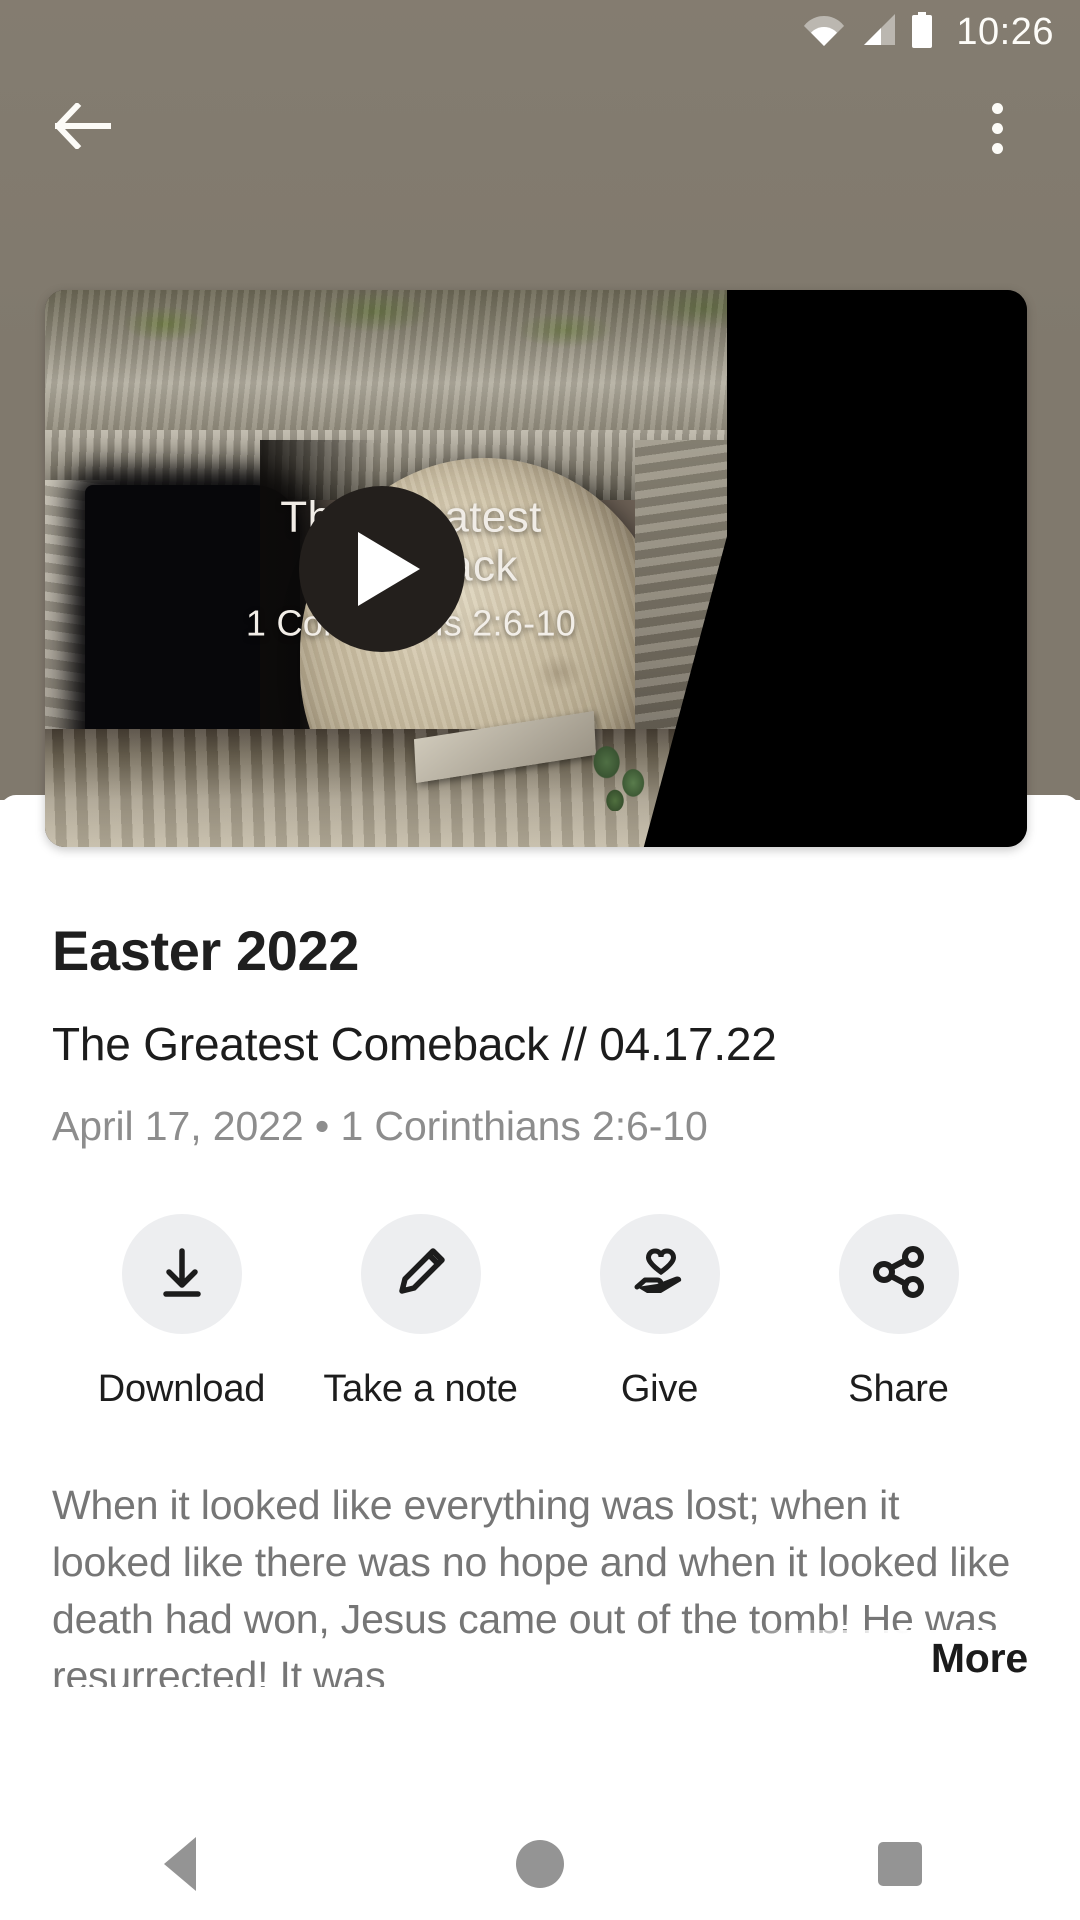  What do you see at coordinates (380, 1126) in the screenshot?
I see `message-meta: April 17, 2022 • 1 Corinthians 2:6-10` at bounding box center [380, 1126].